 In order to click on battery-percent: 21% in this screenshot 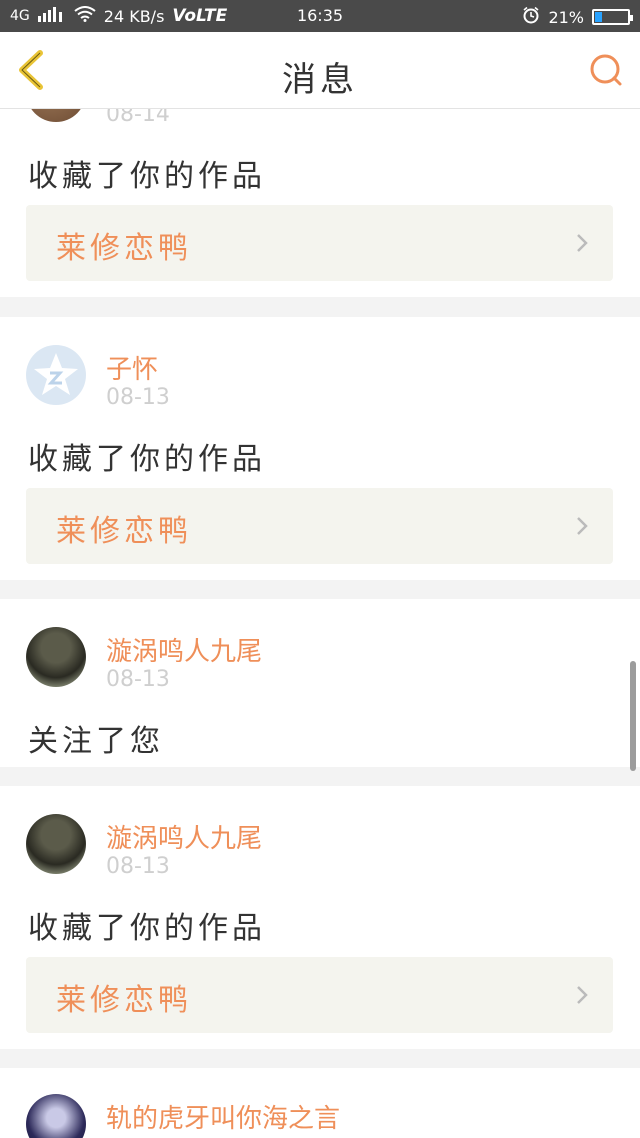, I will do `click(566, 17)`.